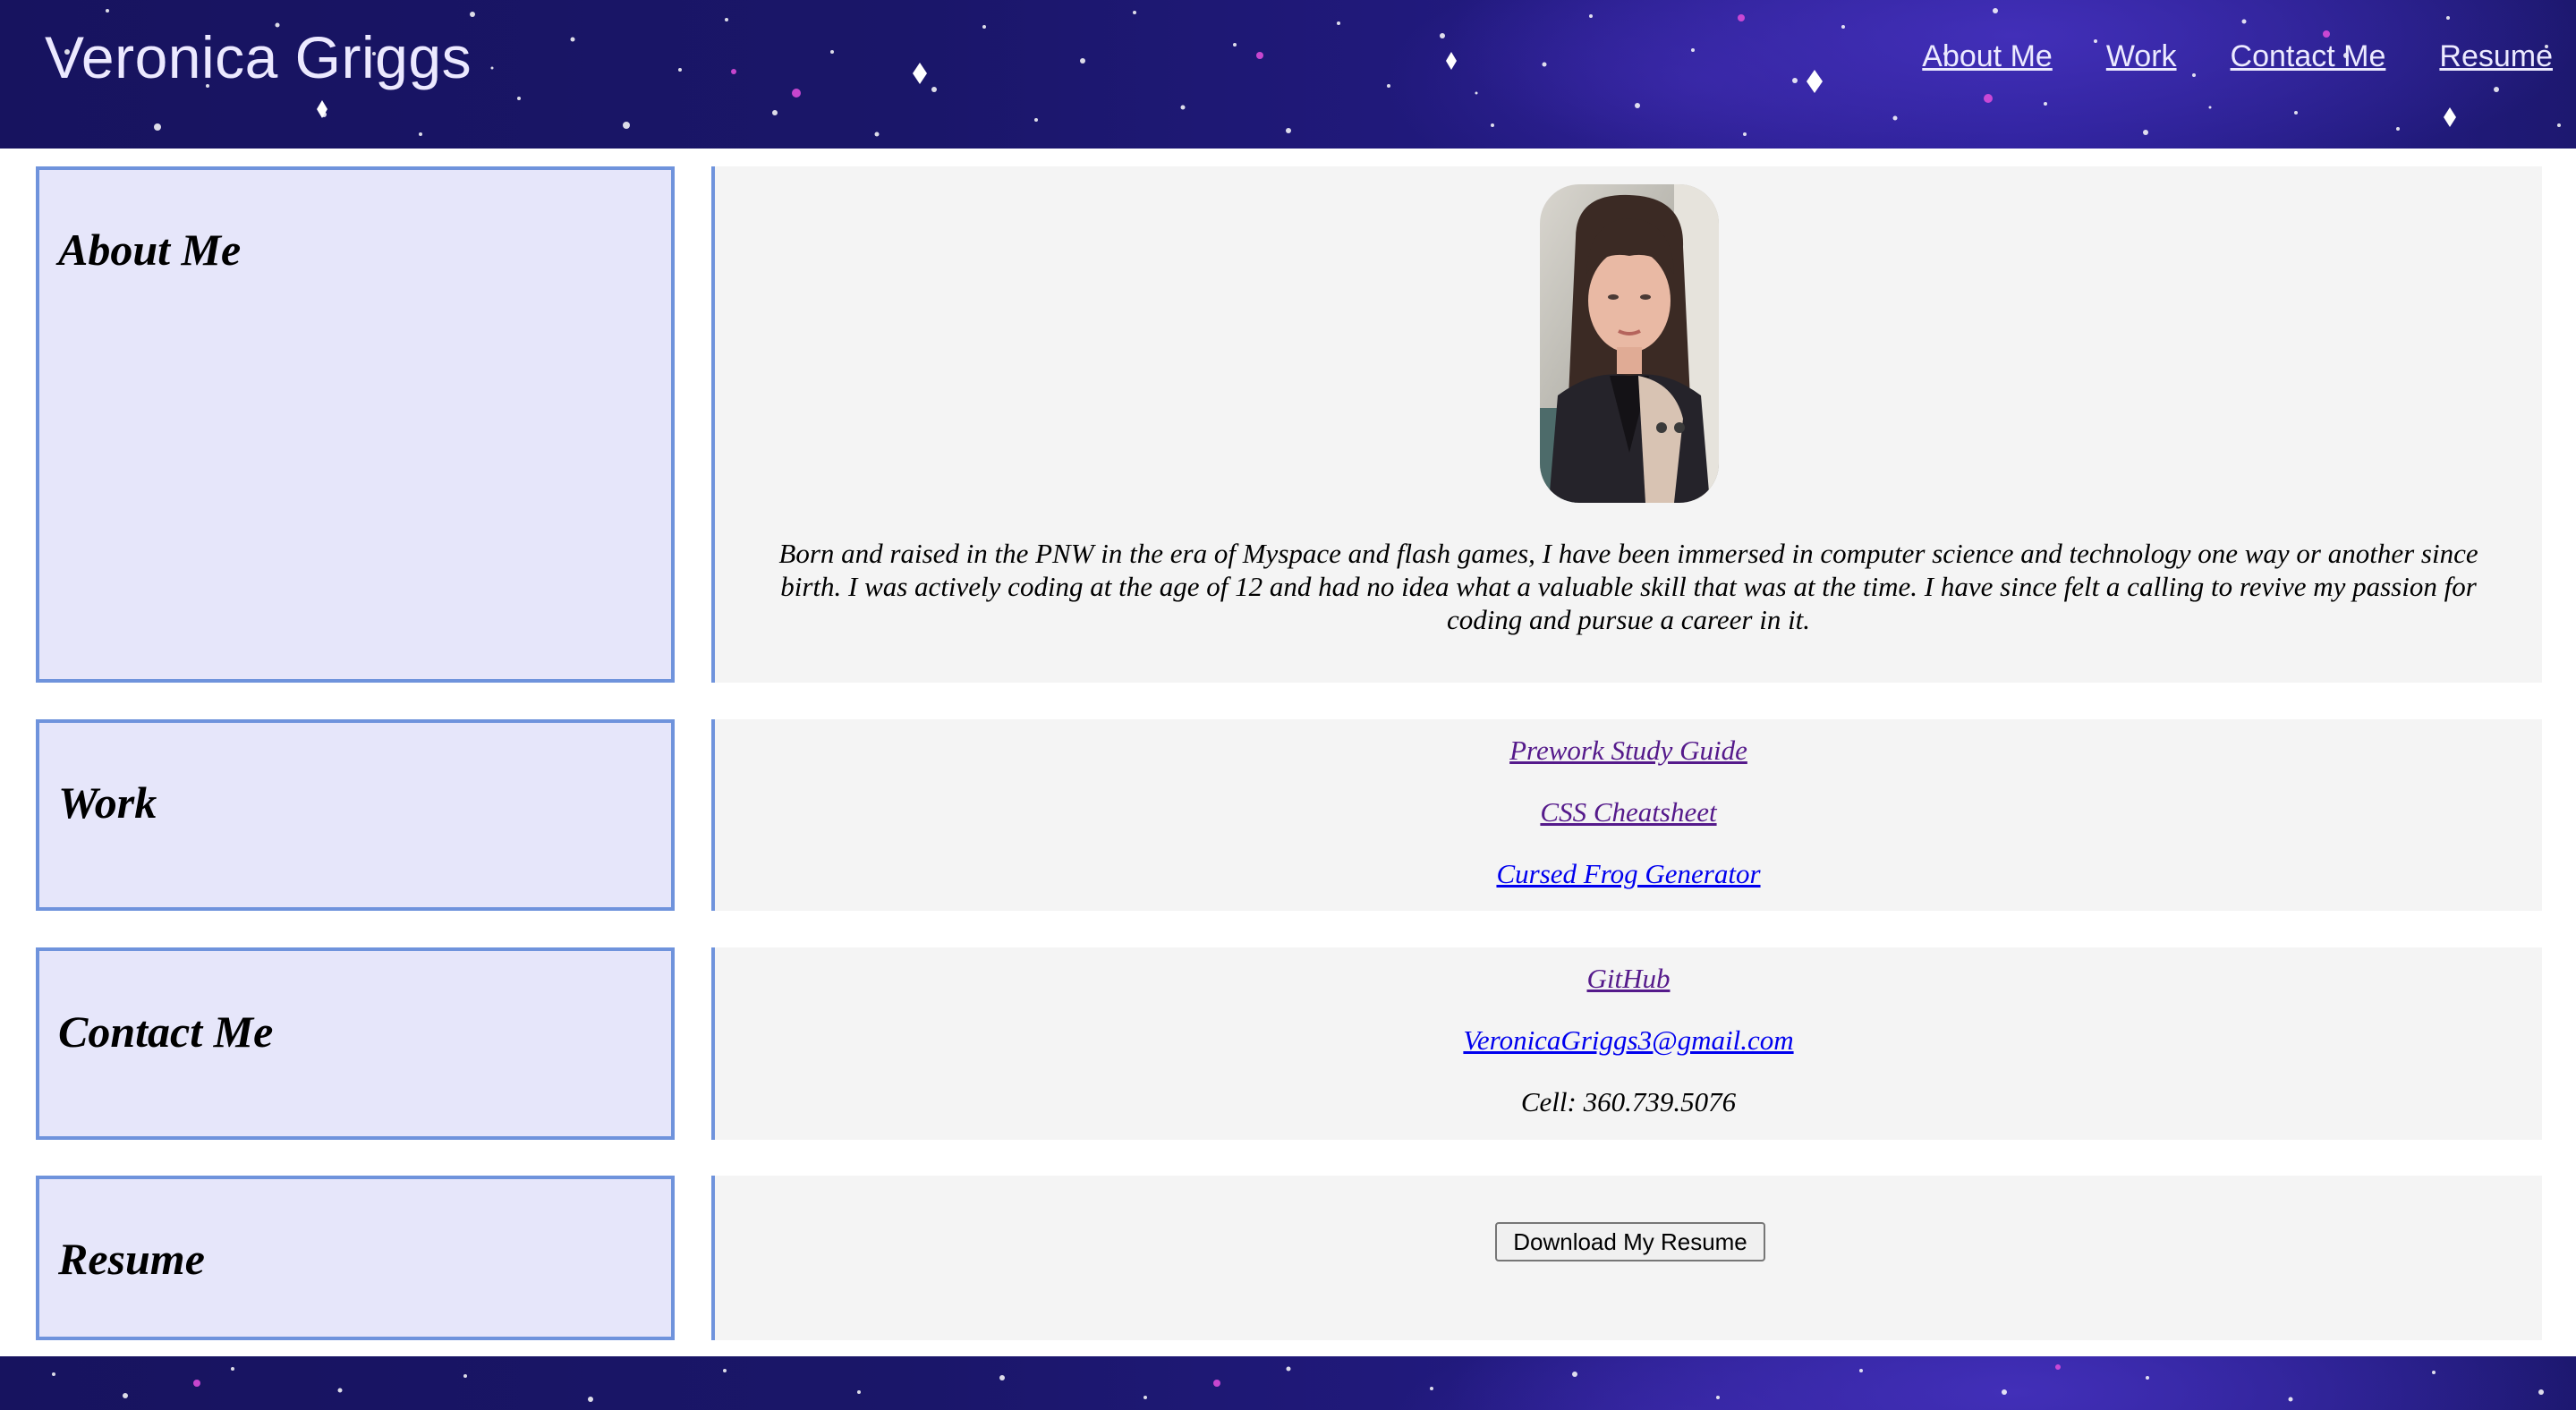  Describe the element at coordinates (1628, 1041) in the screenshot. I see `email-link: VeronicaGriggs3@gmail.com` at that location.